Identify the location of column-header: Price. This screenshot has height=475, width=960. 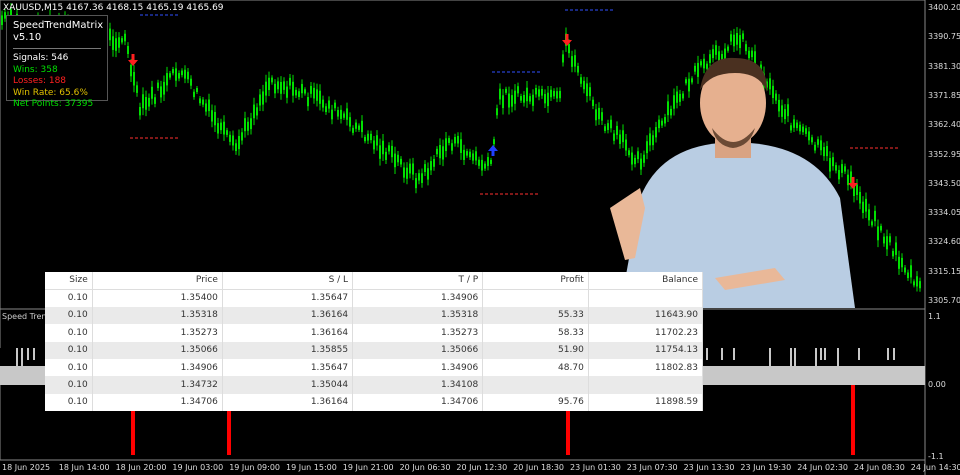
(157, 281).